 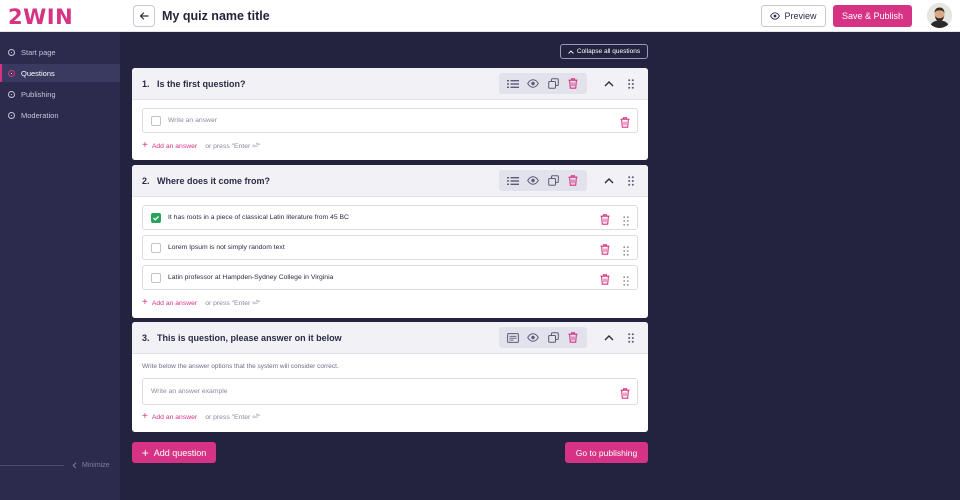 I want to click on collapse-all-button: Collapse all questions, so click(x=604, y=51).